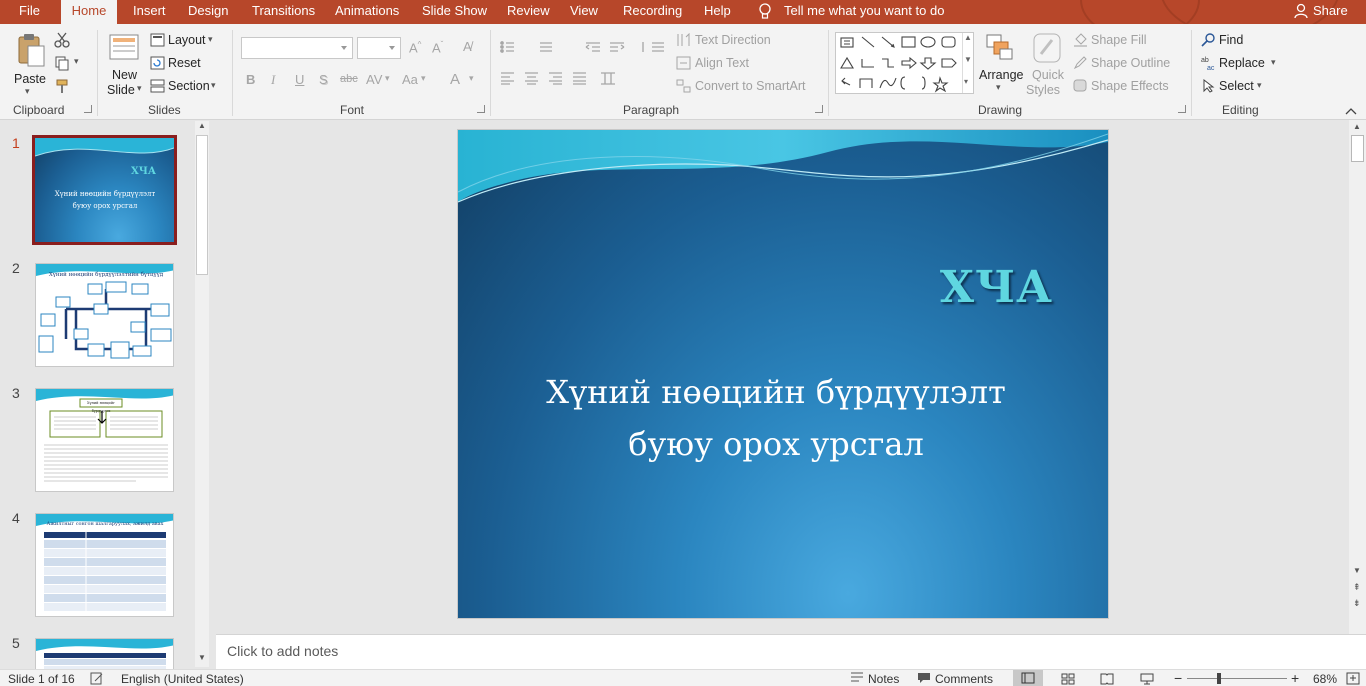  I want to click on text-shadow-button: S, so click(323, 79).